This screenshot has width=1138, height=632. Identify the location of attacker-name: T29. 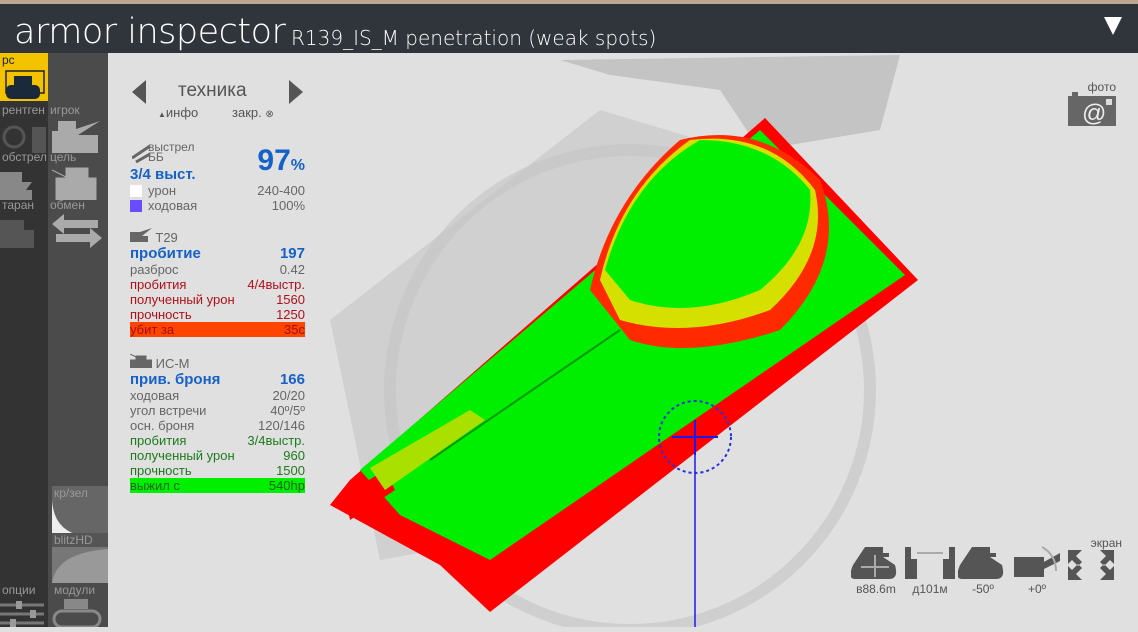
(166, 237).